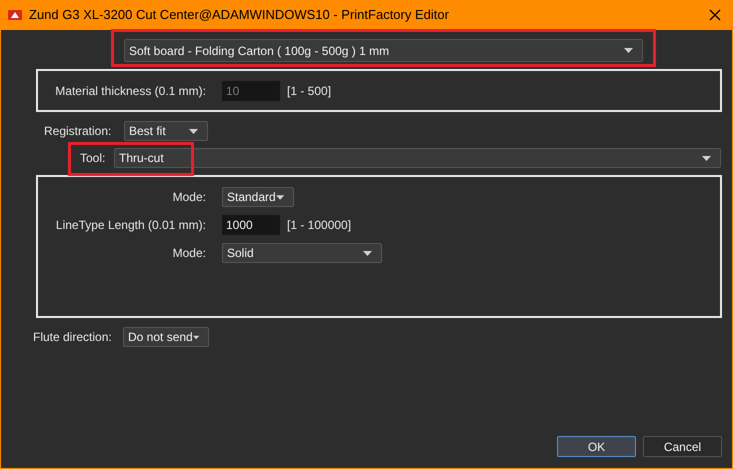  Describe the element at coordinates (682, 446) in the screenshot. I see `dialog-button: Cancel` at that location.